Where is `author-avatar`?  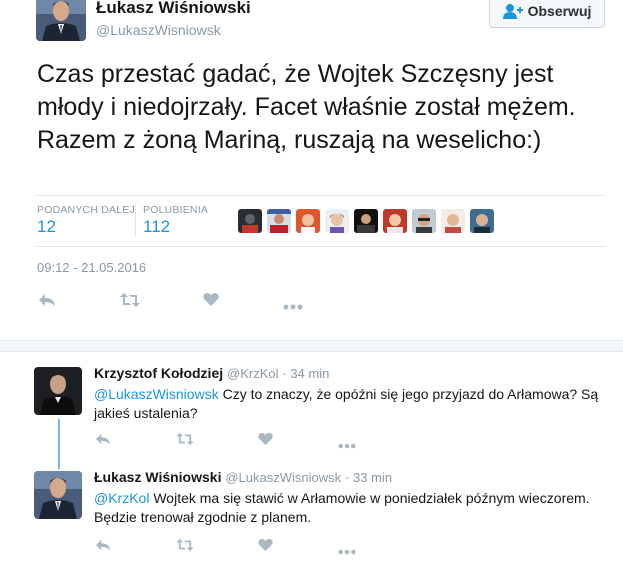
author-avatar is located at coordinates (61, 20).